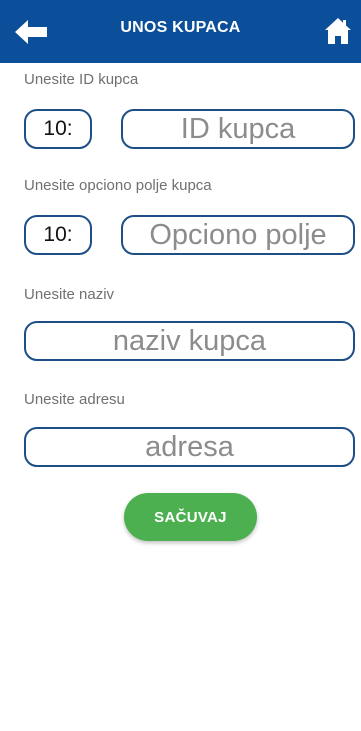 The height and width of the screenshot is (731, 361). I want to click on address-input, so click(189, 447).